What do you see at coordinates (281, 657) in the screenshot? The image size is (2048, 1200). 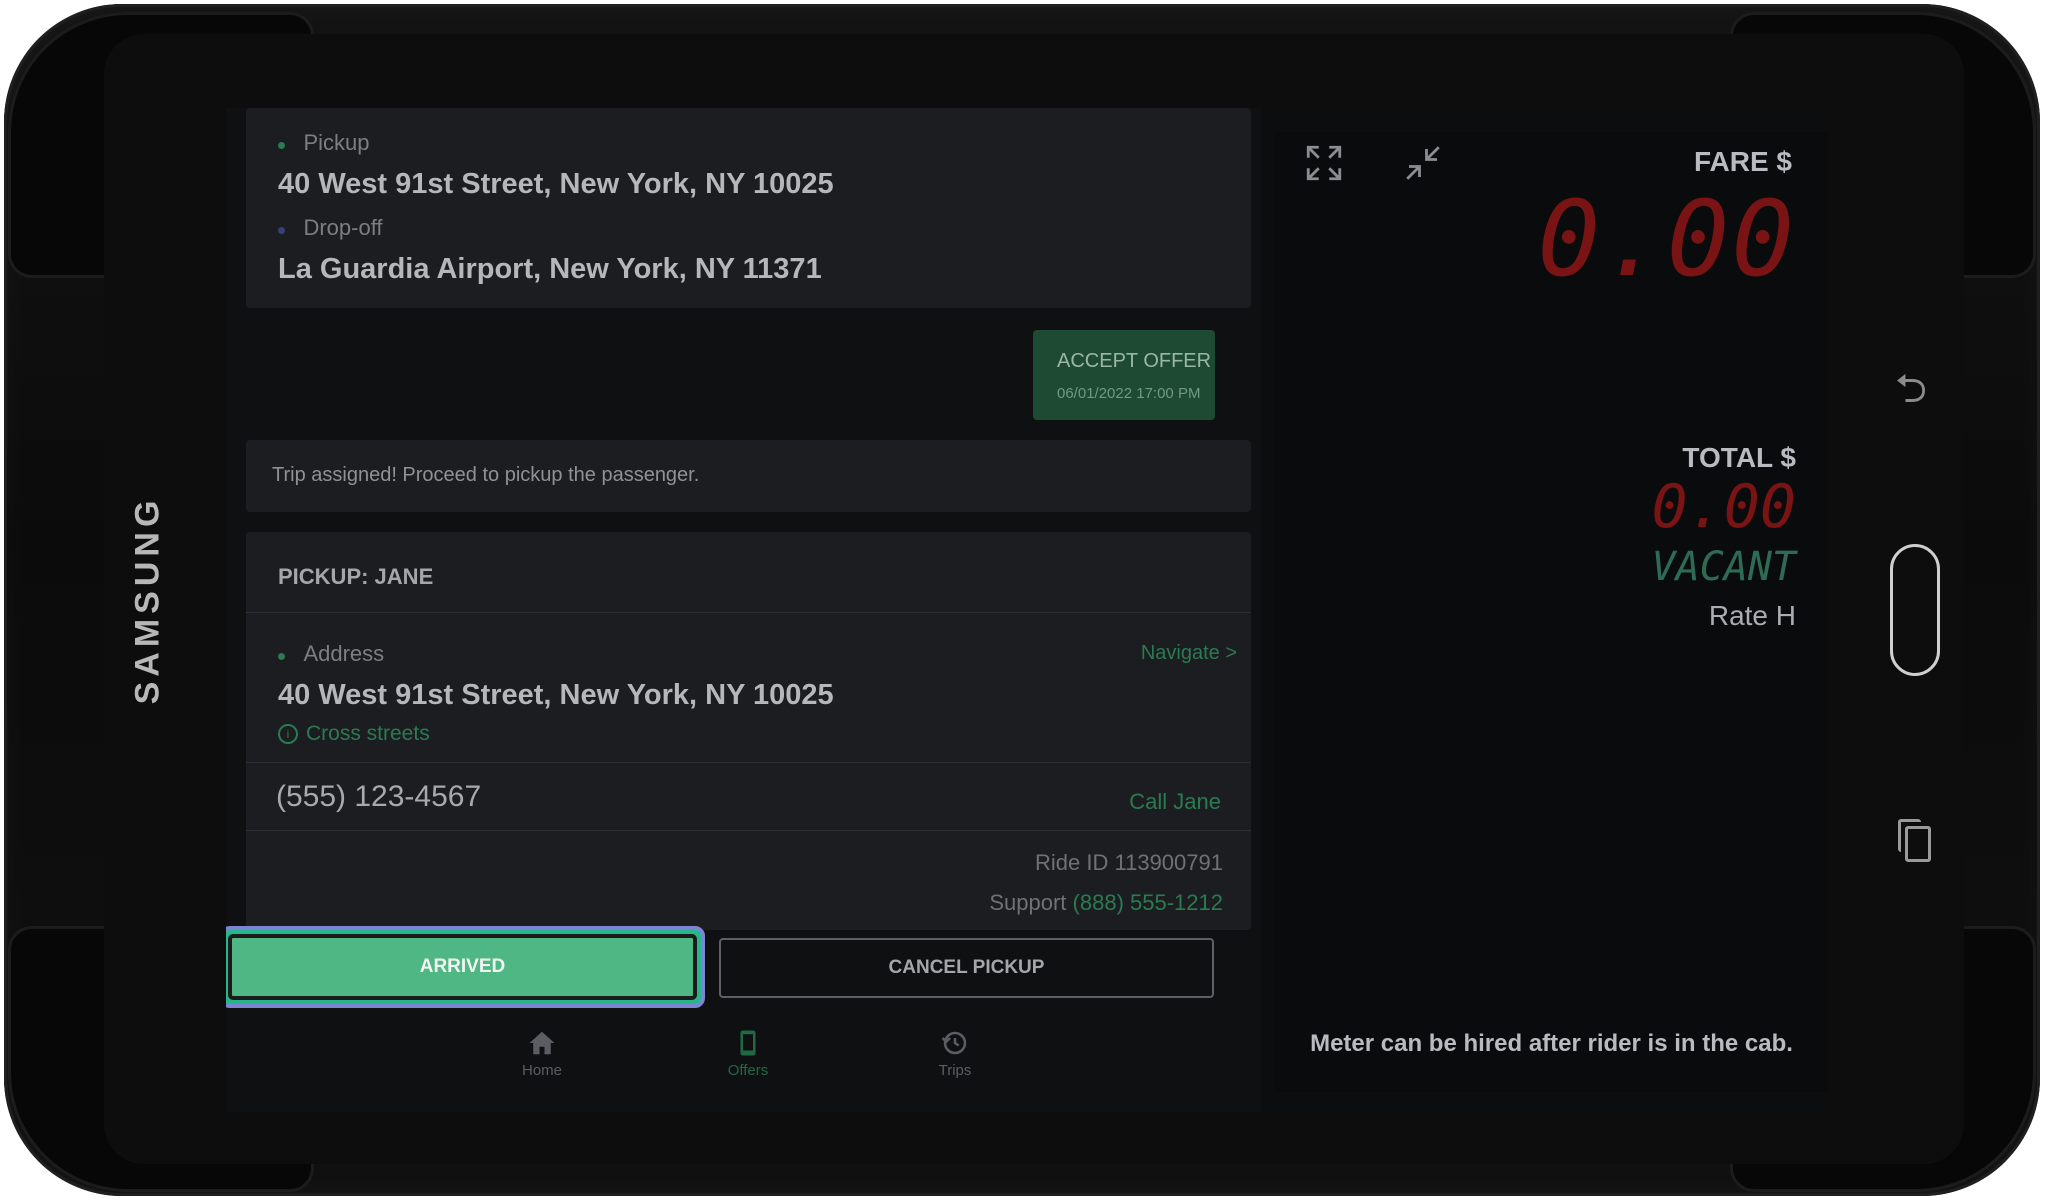 I see `address-dot-icon` at bounding box center [281, 657].